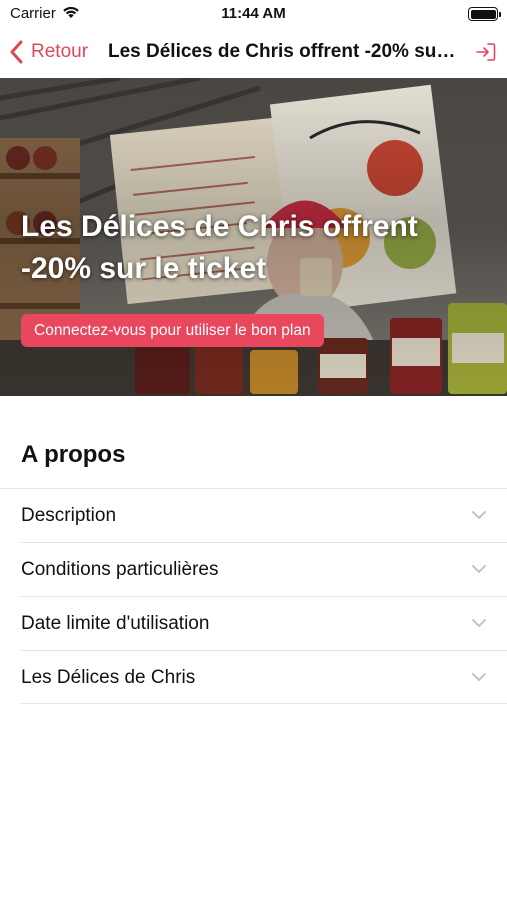 The height and width of the screenshot is (900, 507). I want to click on accordion-item-description: Description, so click(253, 515).